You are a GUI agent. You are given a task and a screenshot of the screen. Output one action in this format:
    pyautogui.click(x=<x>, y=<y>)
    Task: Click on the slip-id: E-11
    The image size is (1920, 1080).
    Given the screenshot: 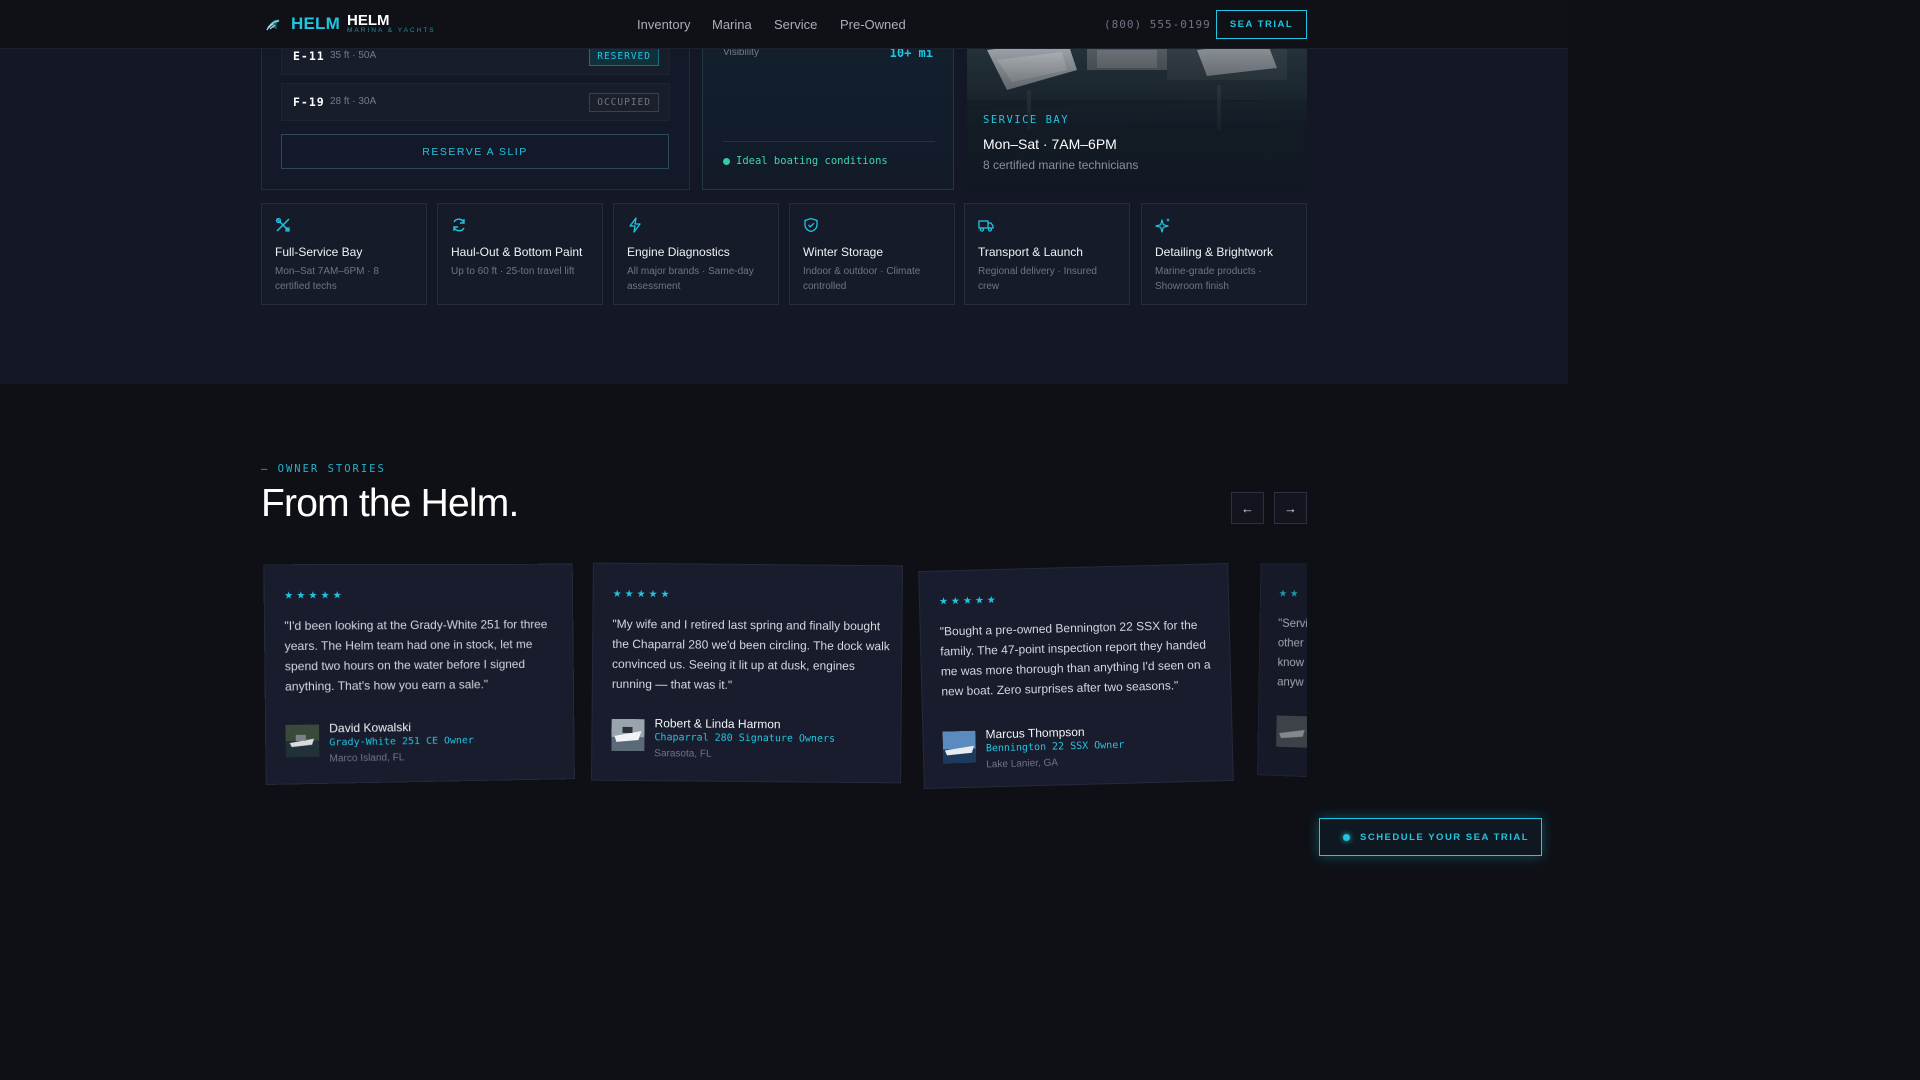 What is the action you would take?
    pyautogui.click(x=309, y=56)
    